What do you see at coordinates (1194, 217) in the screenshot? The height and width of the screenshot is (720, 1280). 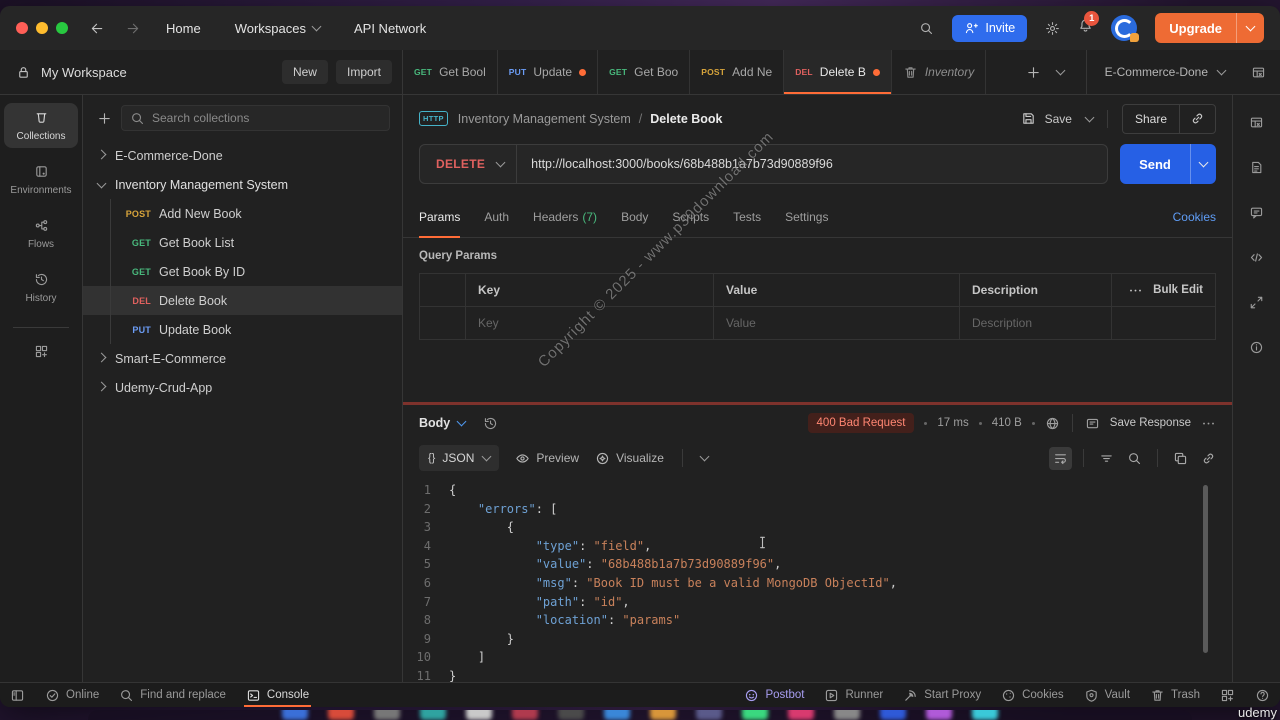 I see `cookies-link: Cookies` at bounding box center [1194, 217].